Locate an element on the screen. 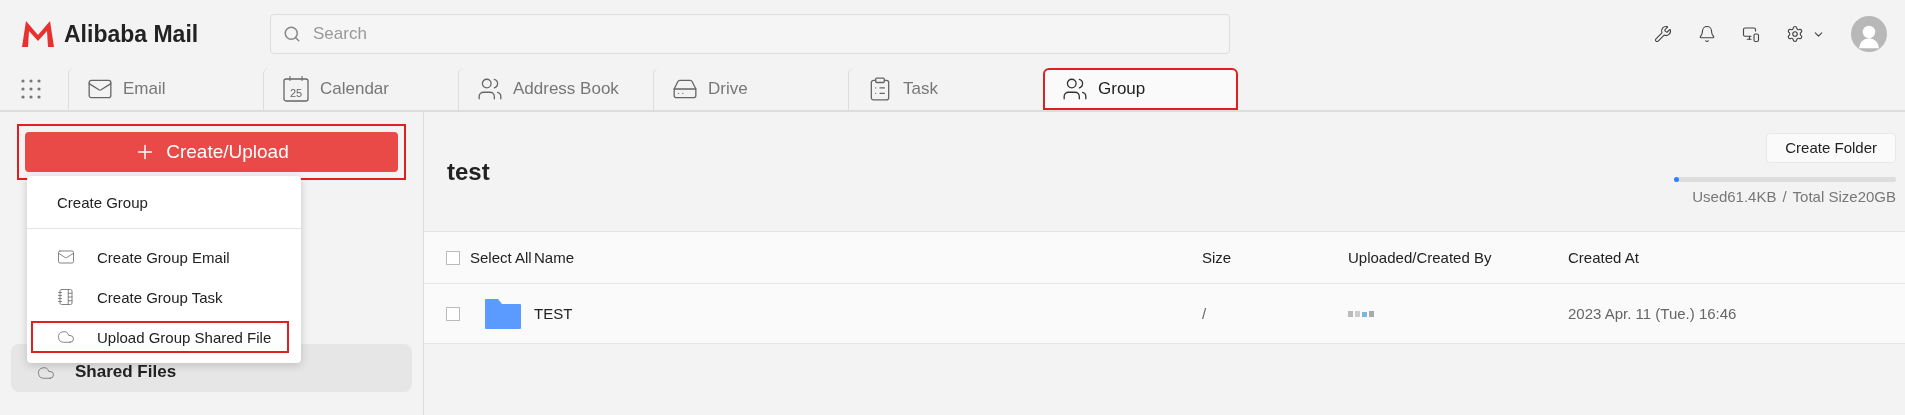 This screenshot has width=1905, height=415. bell-icon is located at coordinates (1707, 34).